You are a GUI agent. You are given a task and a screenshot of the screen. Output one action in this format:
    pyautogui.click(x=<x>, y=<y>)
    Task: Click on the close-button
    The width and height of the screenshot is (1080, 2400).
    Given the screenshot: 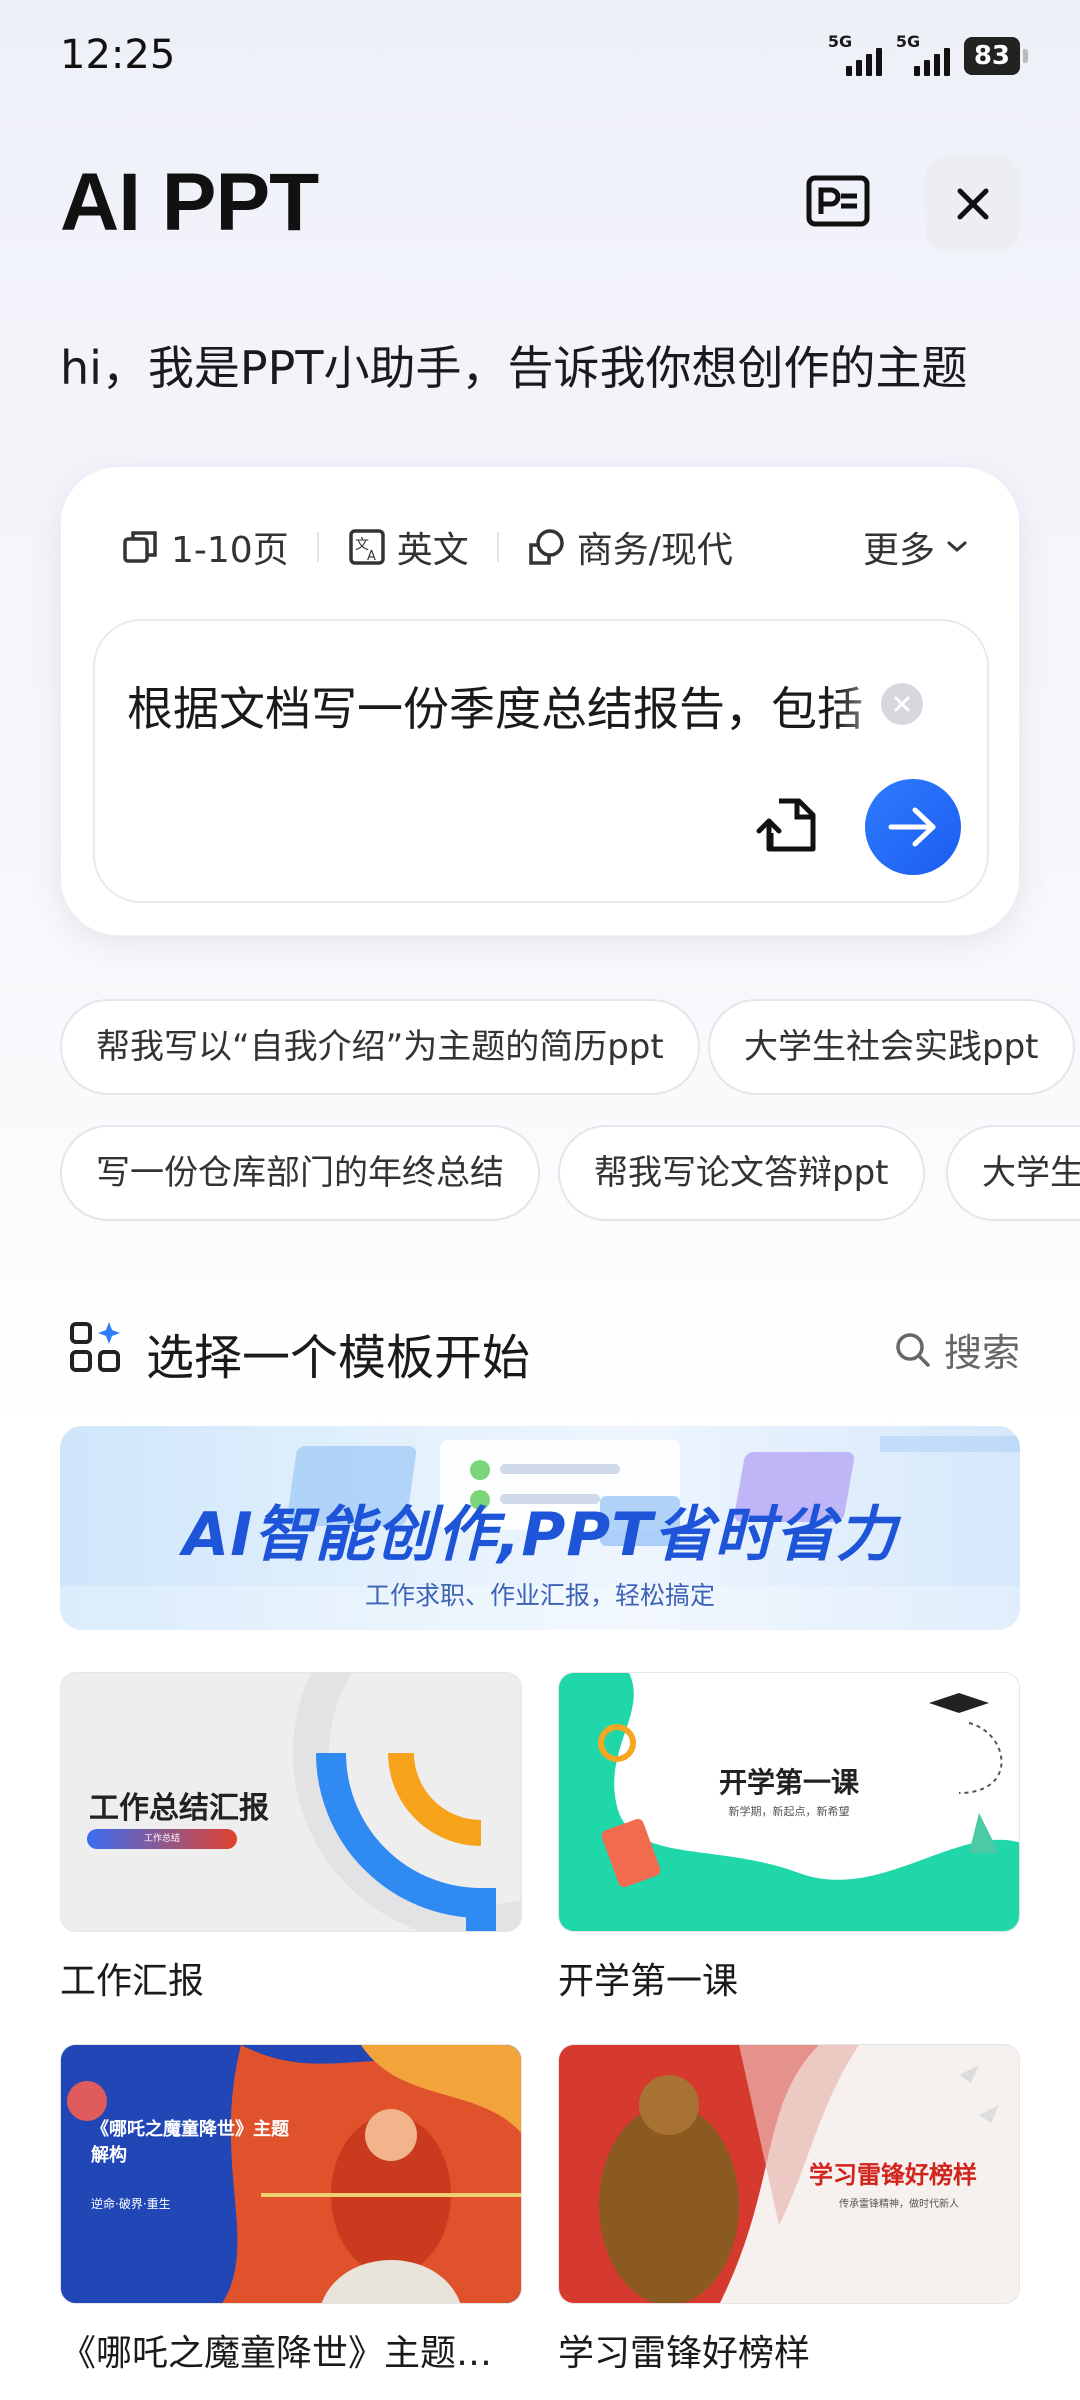 What is the action you would take?
    pyautogui.click(x=972, y=203)
    